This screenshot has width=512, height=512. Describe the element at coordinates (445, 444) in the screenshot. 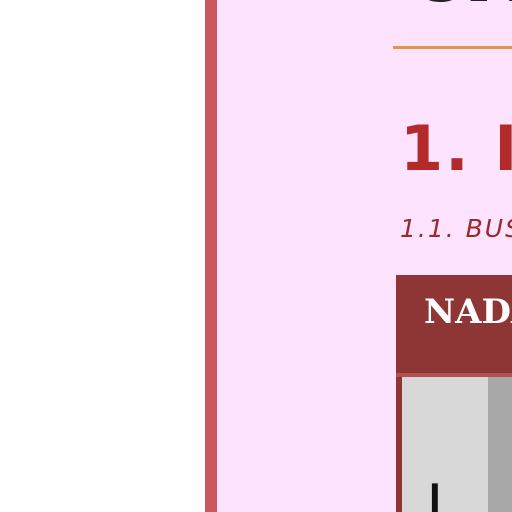

I see `table-cell: I` at that location.